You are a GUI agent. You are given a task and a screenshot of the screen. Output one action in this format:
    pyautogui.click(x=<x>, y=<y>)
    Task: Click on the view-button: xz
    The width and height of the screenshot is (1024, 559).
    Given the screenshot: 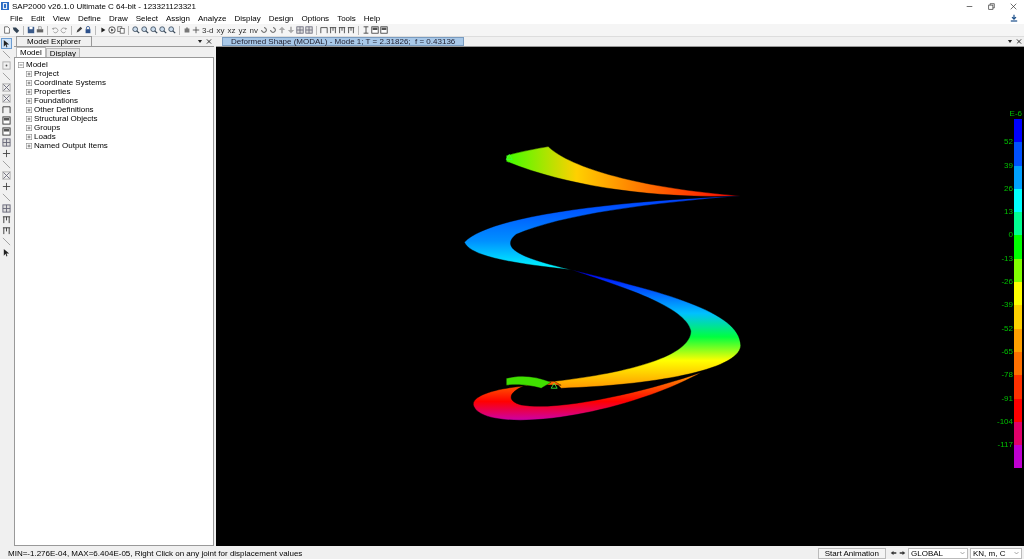 What is the action you would take?
    pyautogui.click(x=231, y=30)
    